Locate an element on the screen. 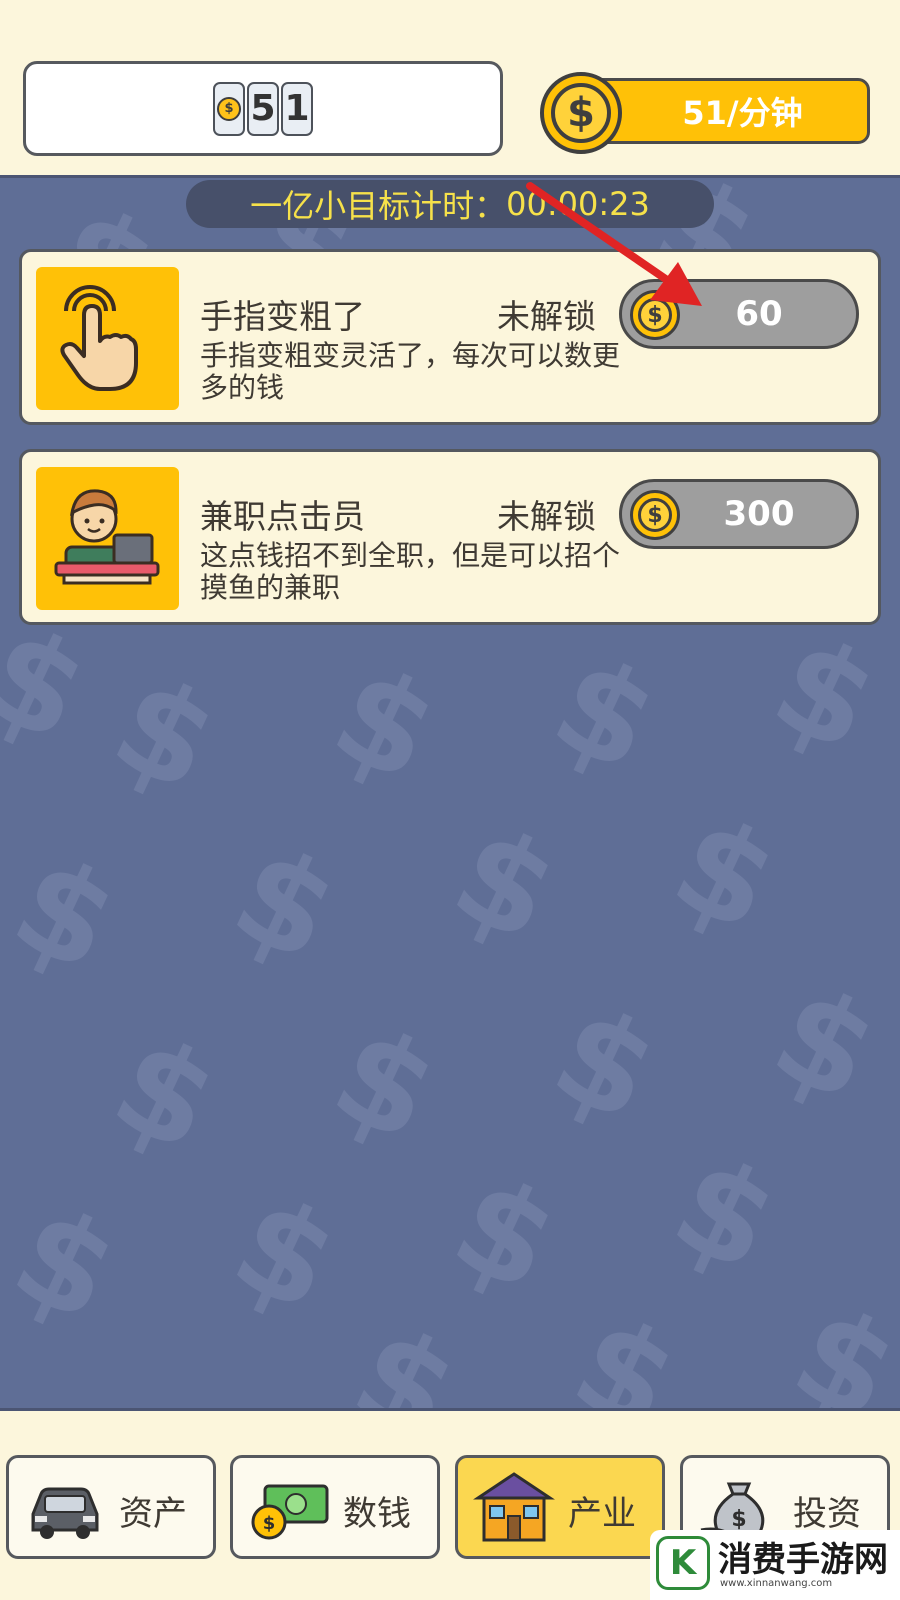  tapping-finger-icon is located at coordinates (107, 338).